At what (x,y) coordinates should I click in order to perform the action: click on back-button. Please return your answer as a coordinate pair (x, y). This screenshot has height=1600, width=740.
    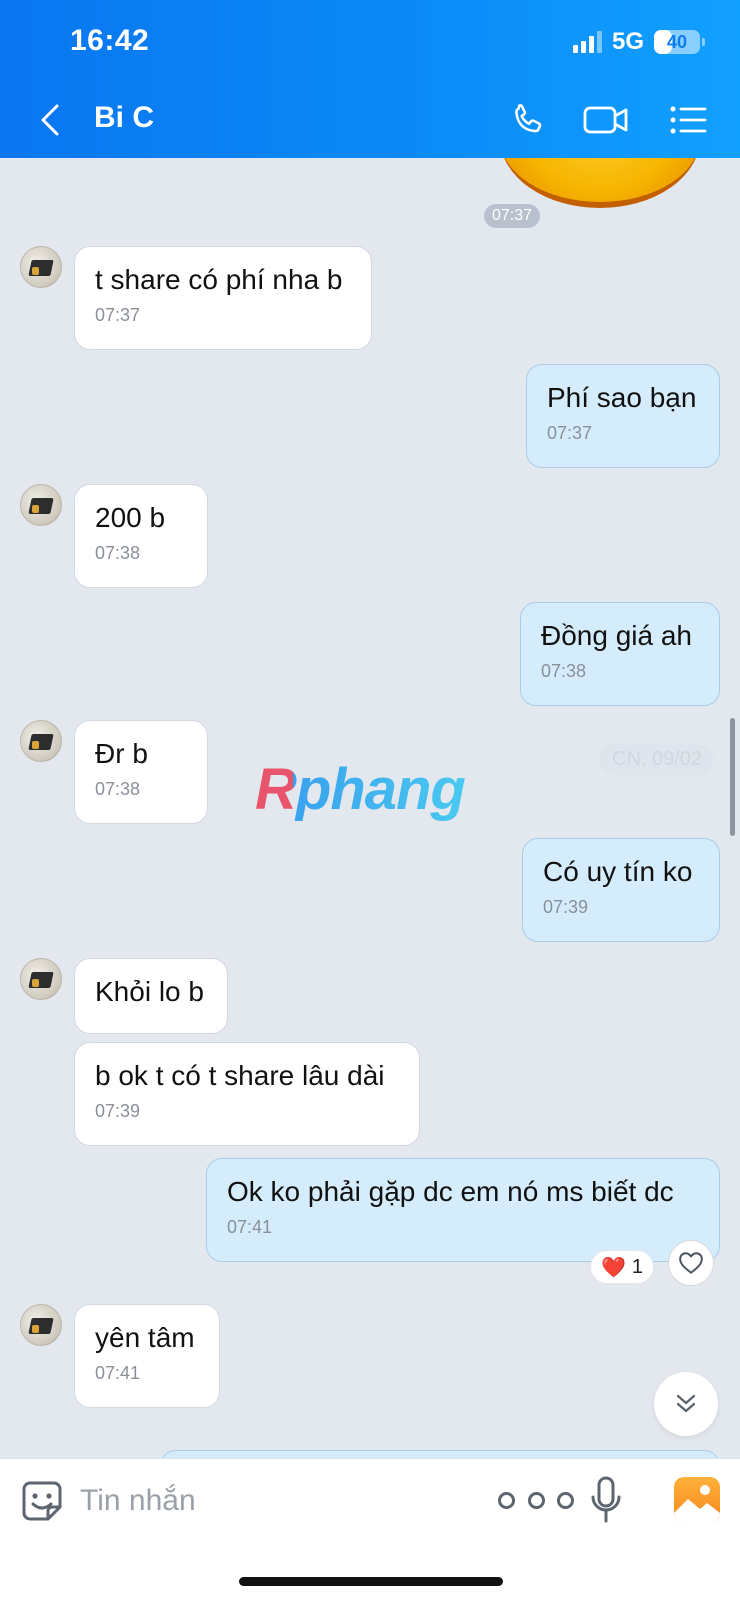
    Looking at the image, I should click on (50, 120).